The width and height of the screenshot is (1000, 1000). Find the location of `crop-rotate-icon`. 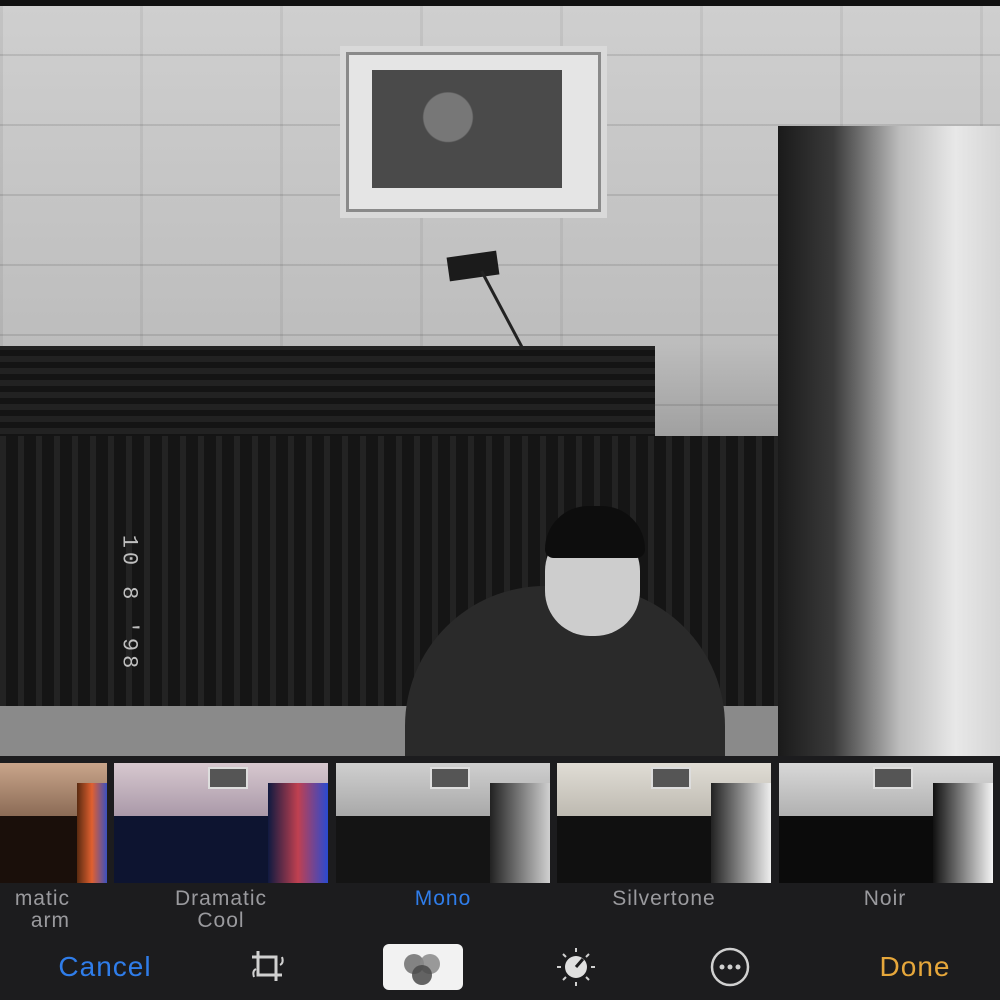

crop-rotate-icon is located at coordinates (268, 966).